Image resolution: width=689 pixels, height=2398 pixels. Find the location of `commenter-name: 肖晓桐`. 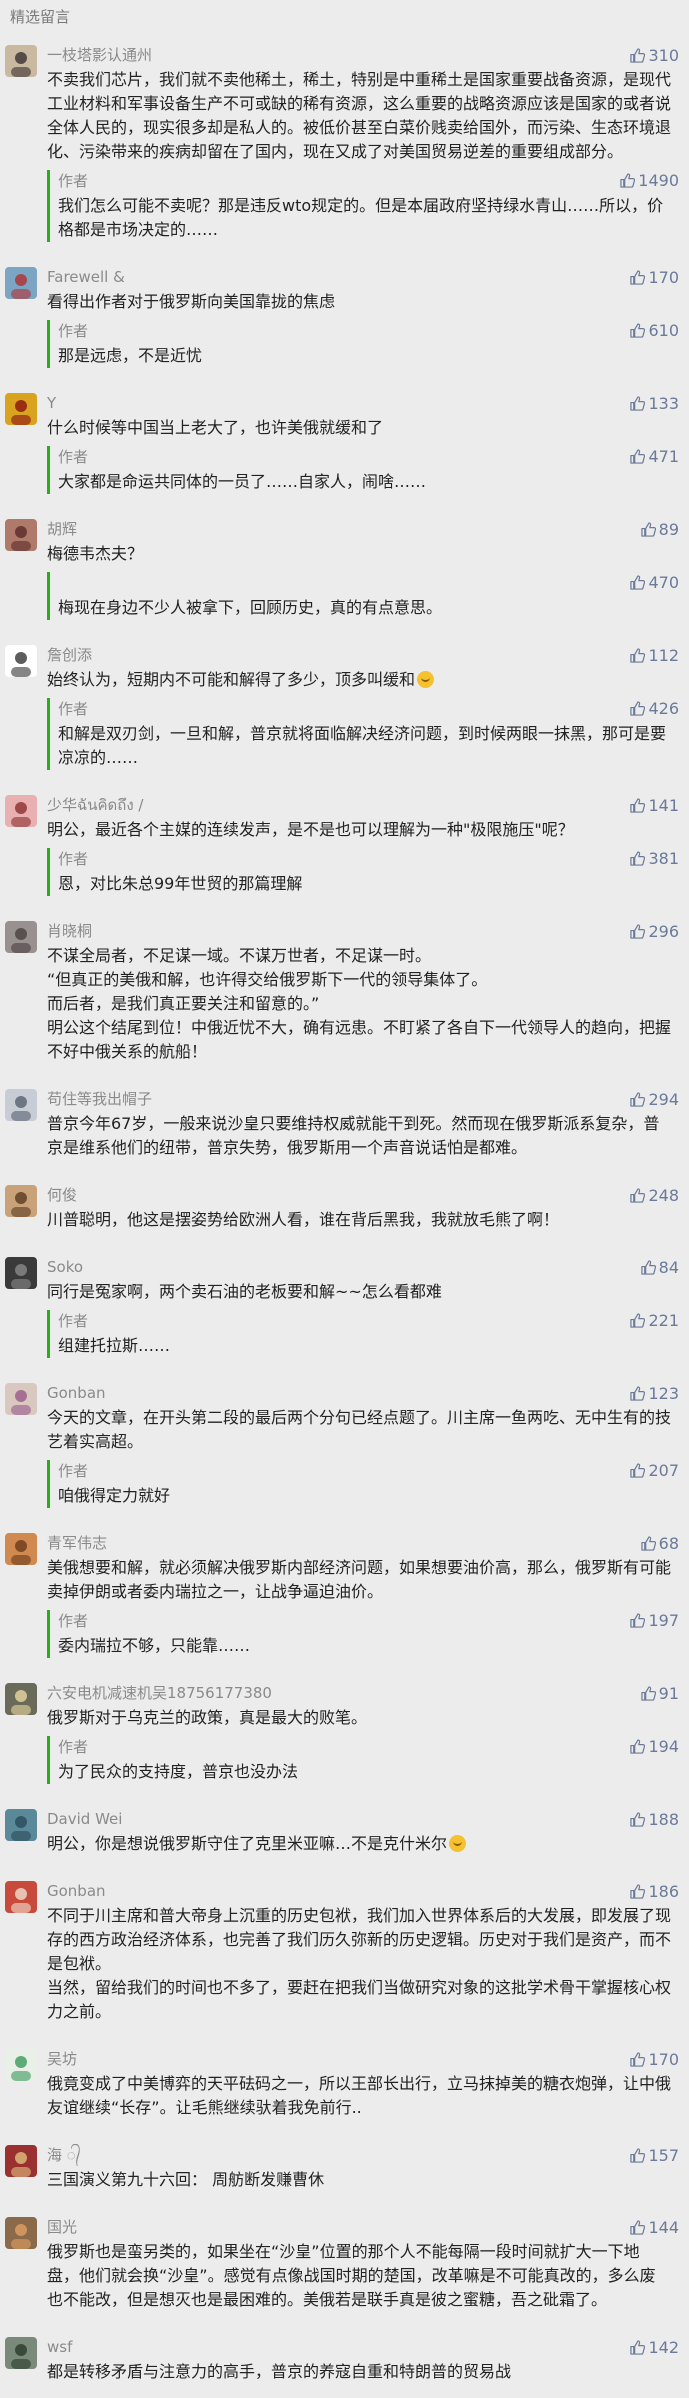

commenter-name: 肖晓桐 is located at coordinates (359, 931).